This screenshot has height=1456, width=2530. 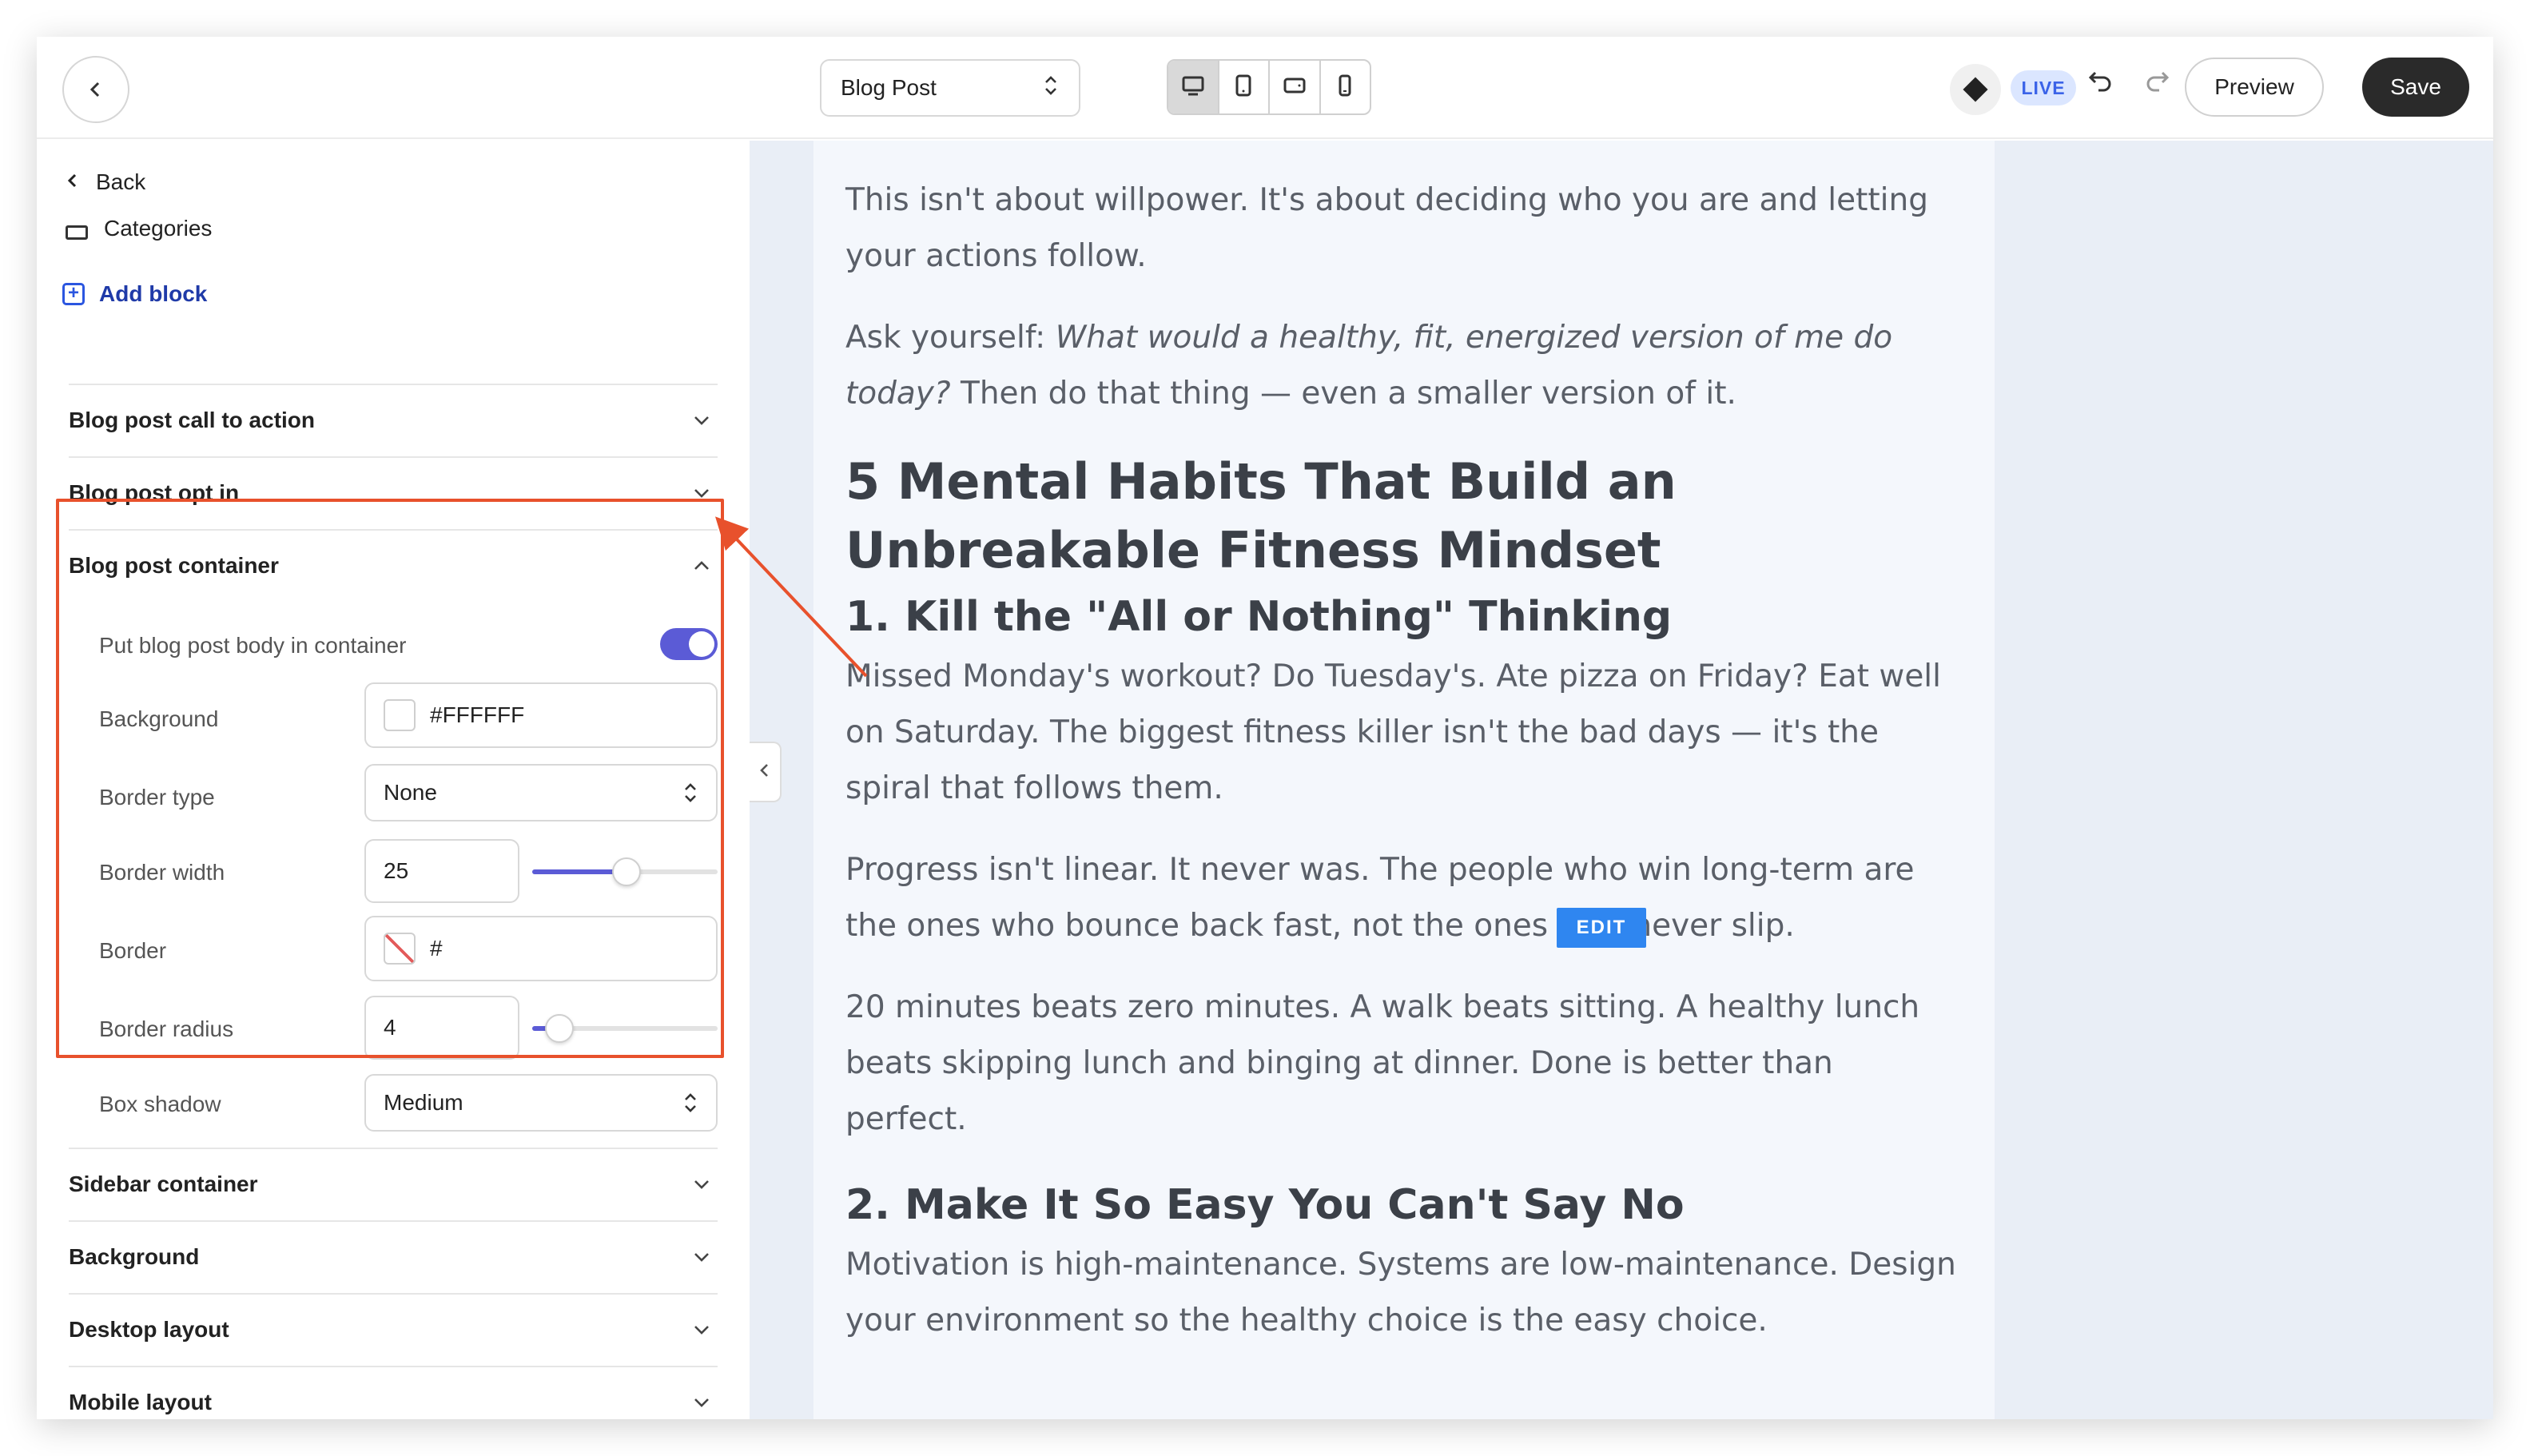 I want to click on border-type-select: None, so click(x=541, y=792).